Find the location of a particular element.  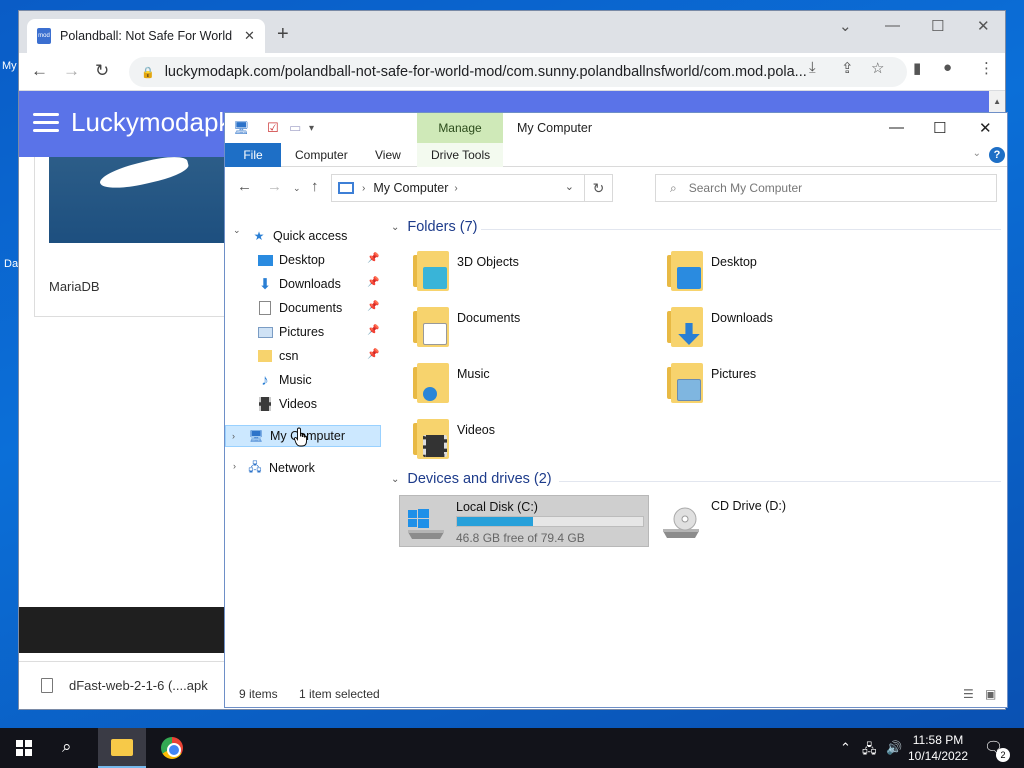

new-tab-icon: + is located at coordinates (283, 34).